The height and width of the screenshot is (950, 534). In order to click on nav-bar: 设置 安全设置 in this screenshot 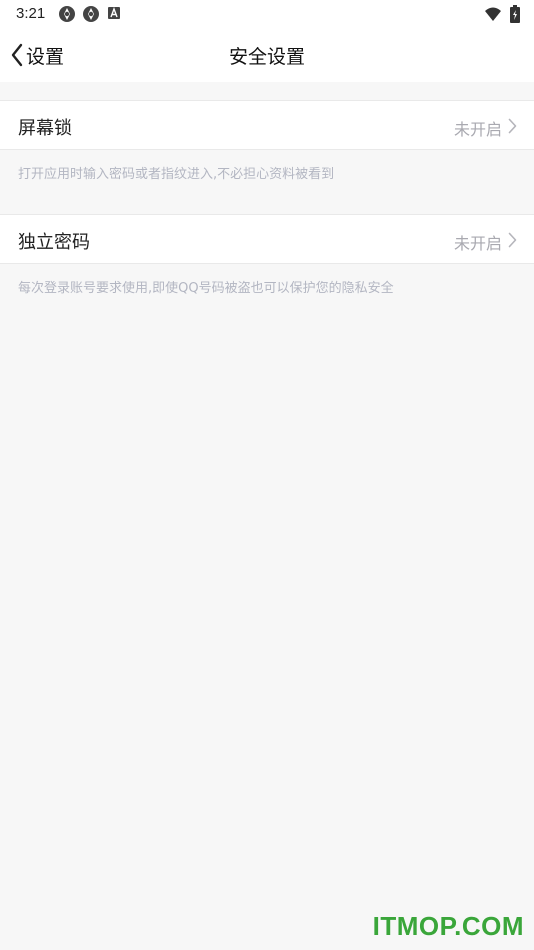, I will do `click(267, 55)`.